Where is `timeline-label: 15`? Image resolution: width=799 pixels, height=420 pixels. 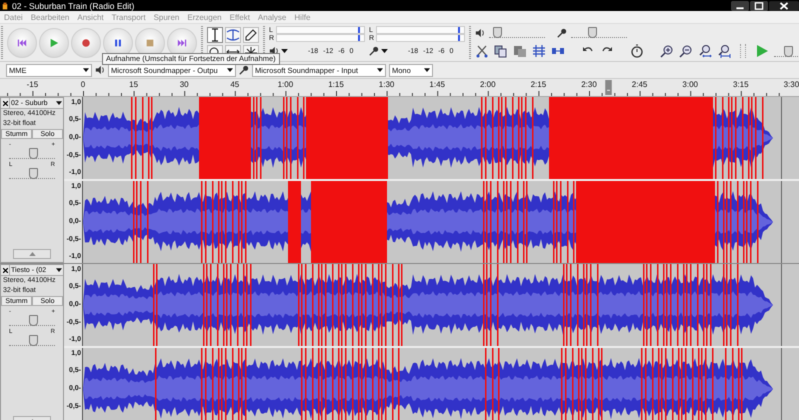
timeline-label: 15 is located at coordinates (133, 84).